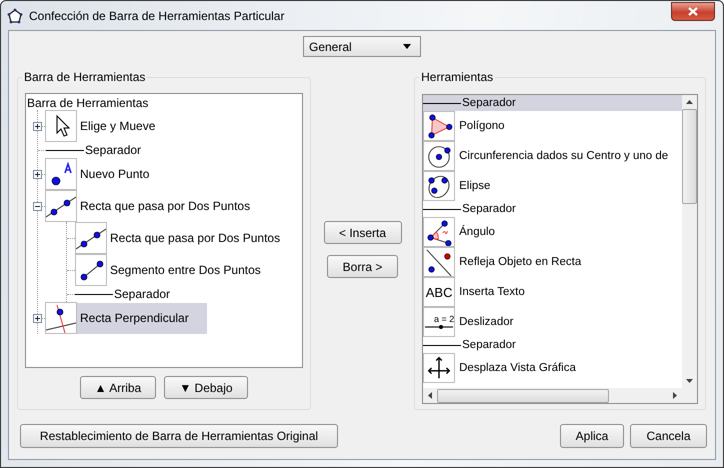  What do you see at coordinates (206, 387) in the screenshot?
I see `move-button: ▼ Debajo` at bounding box center [206, 387].